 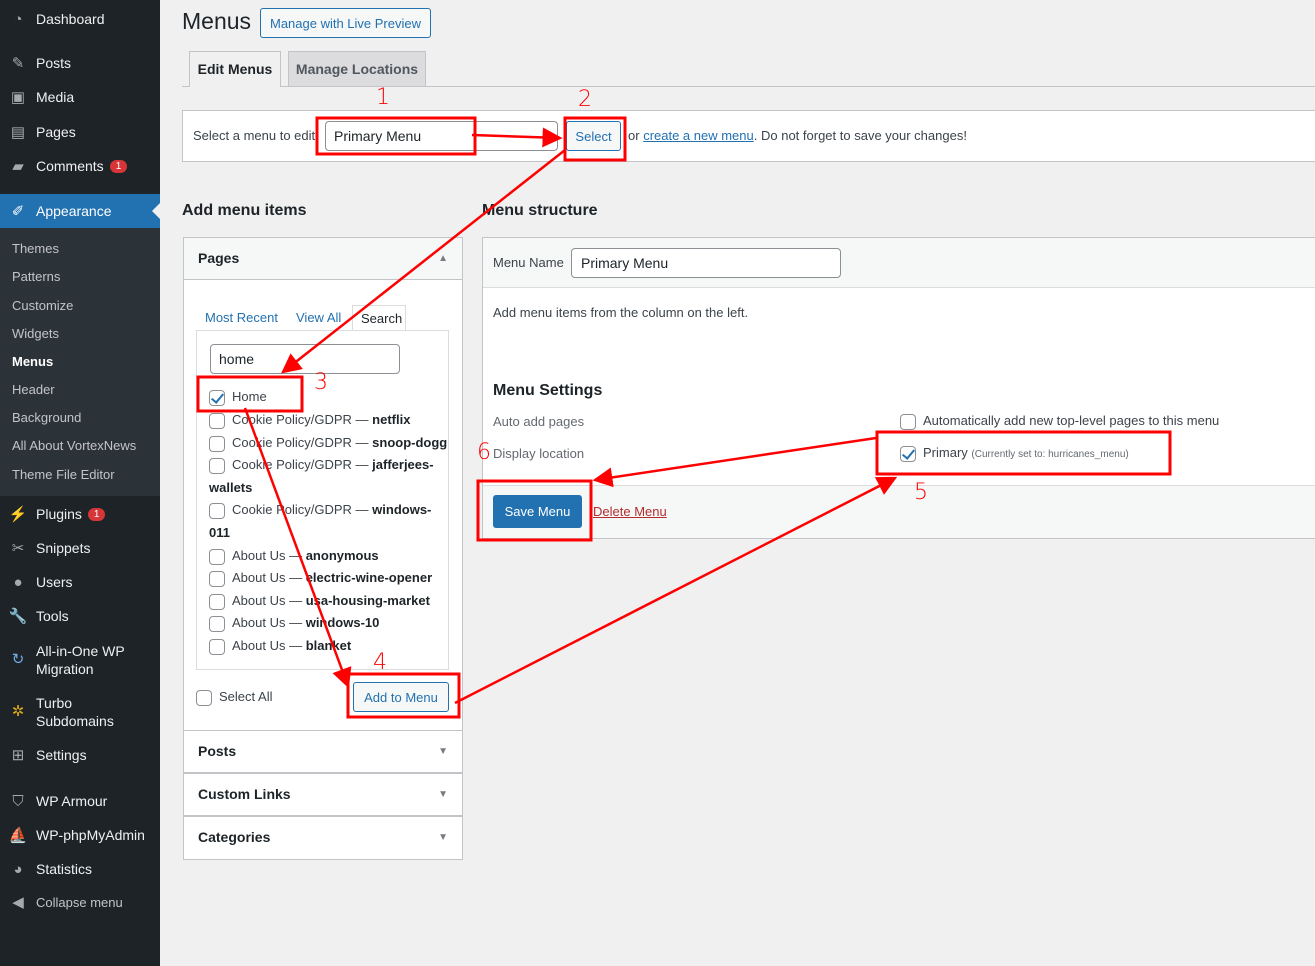 What do you see at coordinates (18, 902) in the screenshot?
I see `collapse-icon: ◀` at bounding box center [18, 902].